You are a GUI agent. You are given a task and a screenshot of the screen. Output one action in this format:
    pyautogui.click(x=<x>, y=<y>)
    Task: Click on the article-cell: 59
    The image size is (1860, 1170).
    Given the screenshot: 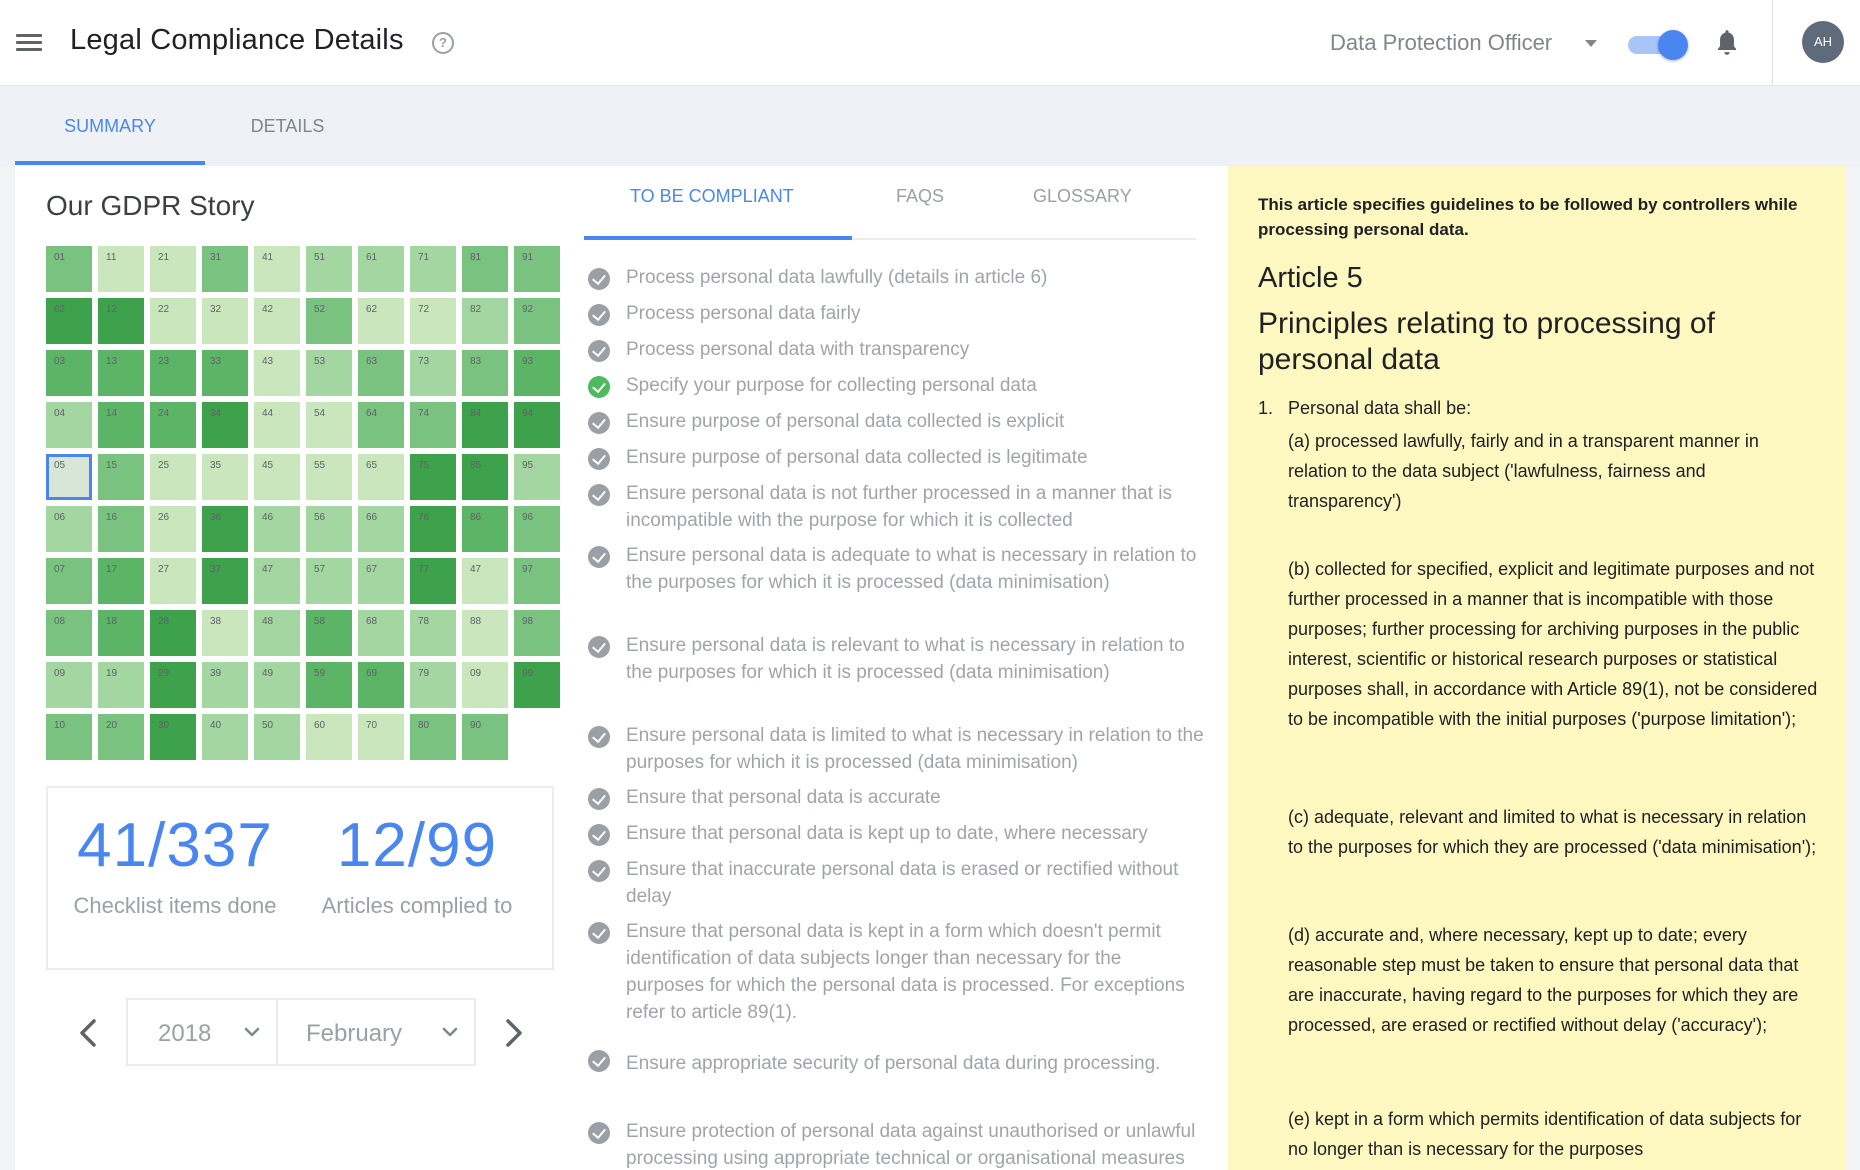 What is the action you would take?
    pyautogui.click(x=329, y=685)
    